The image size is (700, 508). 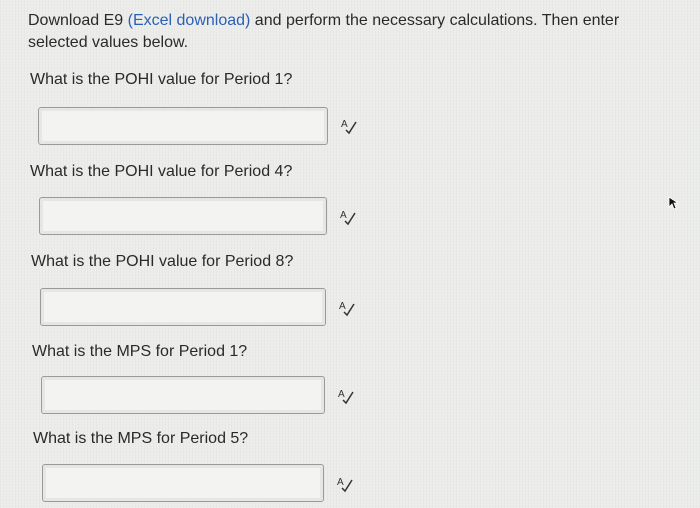 What do you see at coordinates (674, 203) in the screenshot?
I see `mouse-cursor-icon` at bounding box center [674, 203].